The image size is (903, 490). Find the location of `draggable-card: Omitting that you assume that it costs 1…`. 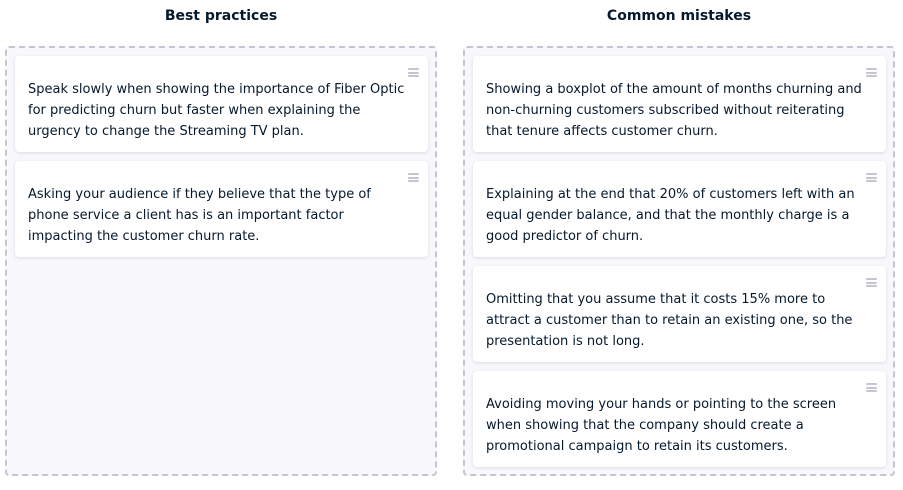

draggable-card: Omitting that you assume that it costs 1… is located at coordinates (679, 314).